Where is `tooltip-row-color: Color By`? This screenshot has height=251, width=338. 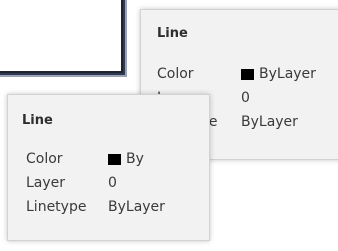
tooltip-row-color: Color By is located at coordinates (95, 159).